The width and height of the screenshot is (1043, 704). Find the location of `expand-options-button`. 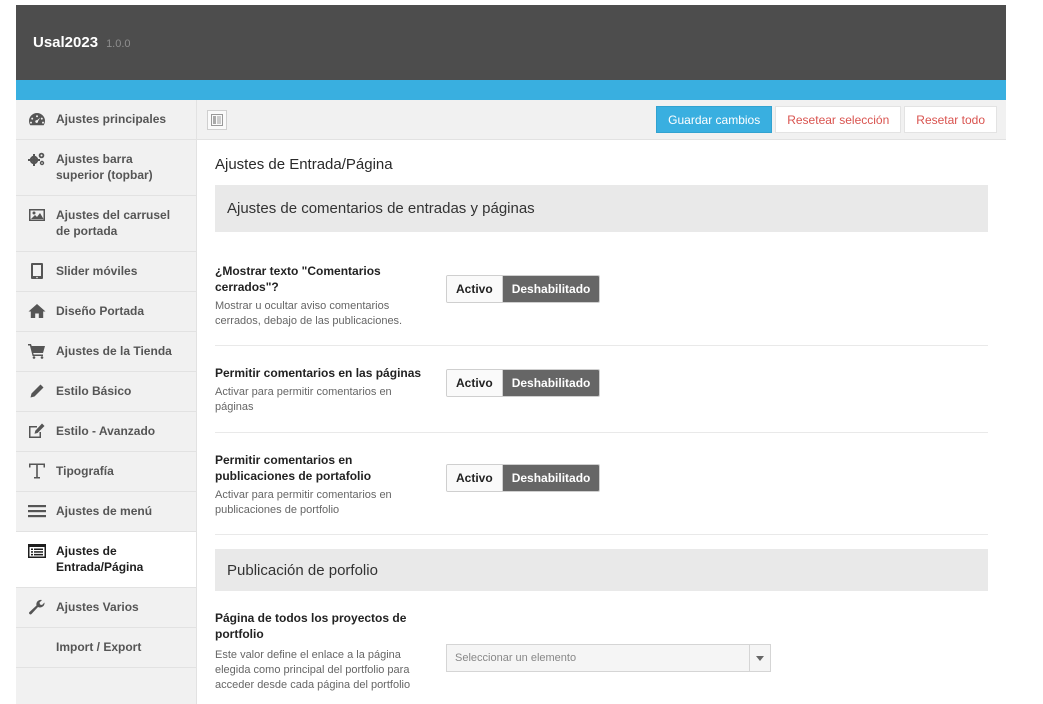

expand-options-button is located at coordinates (217, 119).